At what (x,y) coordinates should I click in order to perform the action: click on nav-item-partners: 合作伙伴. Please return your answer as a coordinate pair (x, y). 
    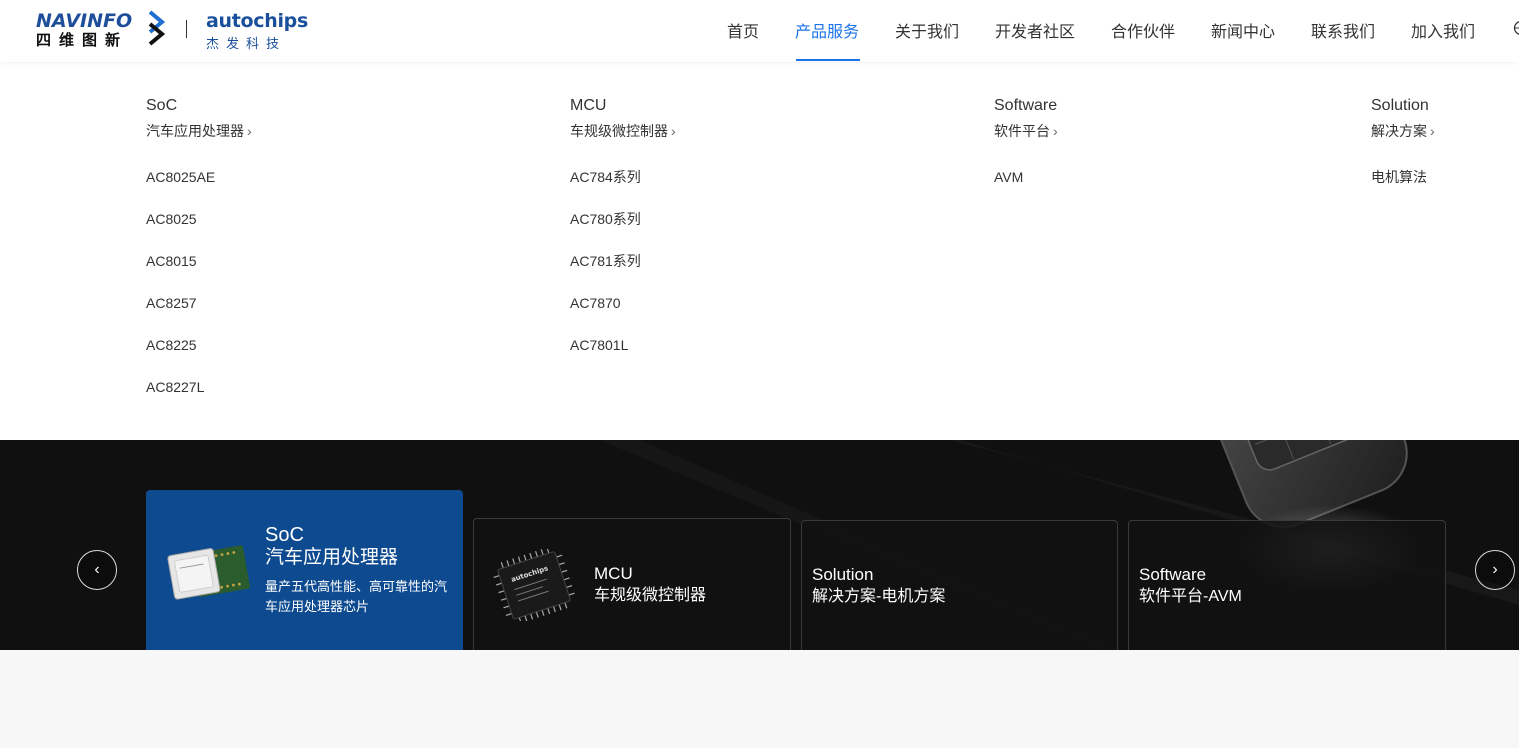
    Looking at the image, I should click on (1143, 30).